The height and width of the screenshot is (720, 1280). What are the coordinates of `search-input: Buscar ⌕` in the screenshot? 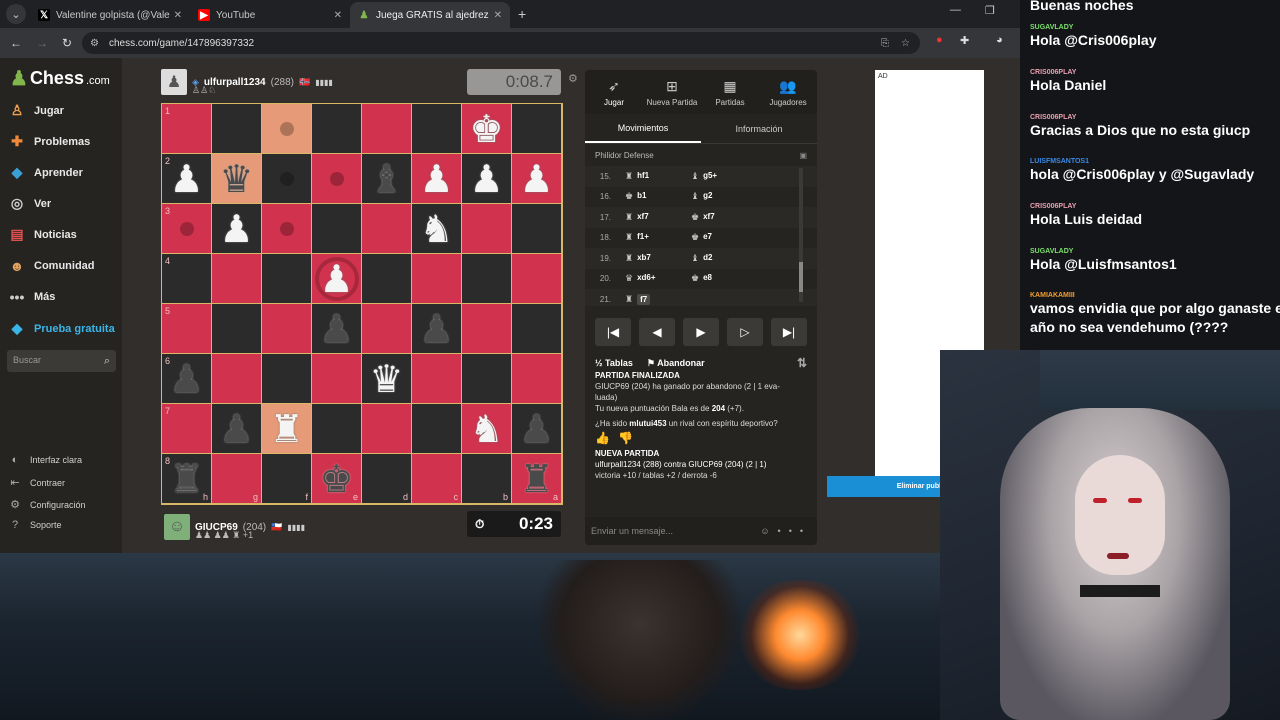 It's located at (61, 361).